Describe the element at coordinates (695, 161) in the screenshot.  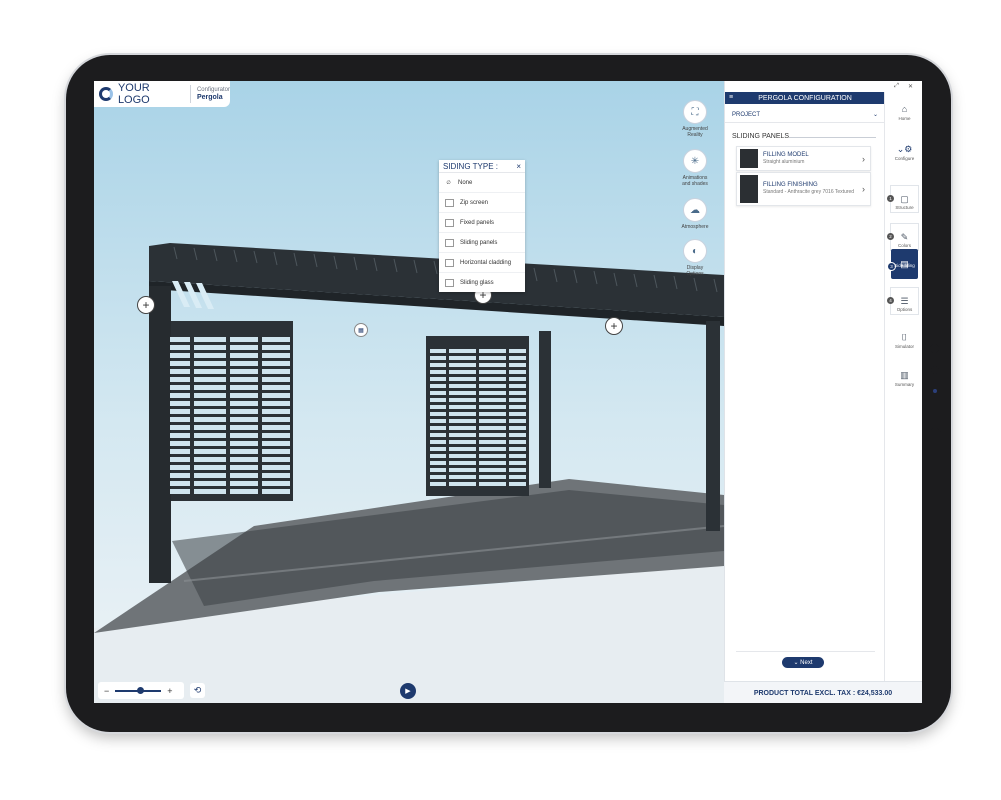
I see `animation-icon: ✳` at that location.